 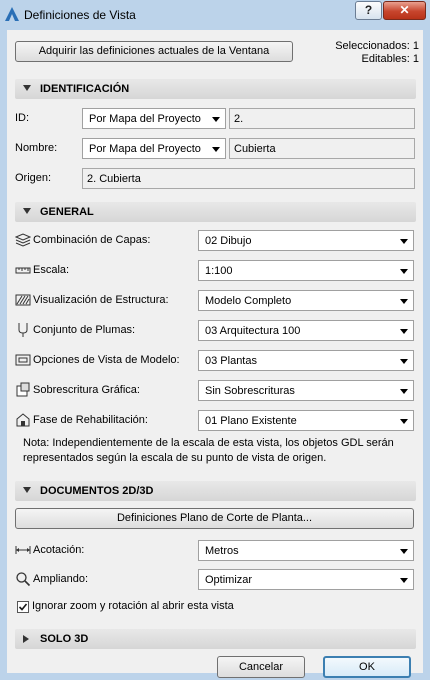 What do you see at coordinates (322, 148) in the screenshot?
I see `name-field: Cubierta` at bounding box center [322, 148].